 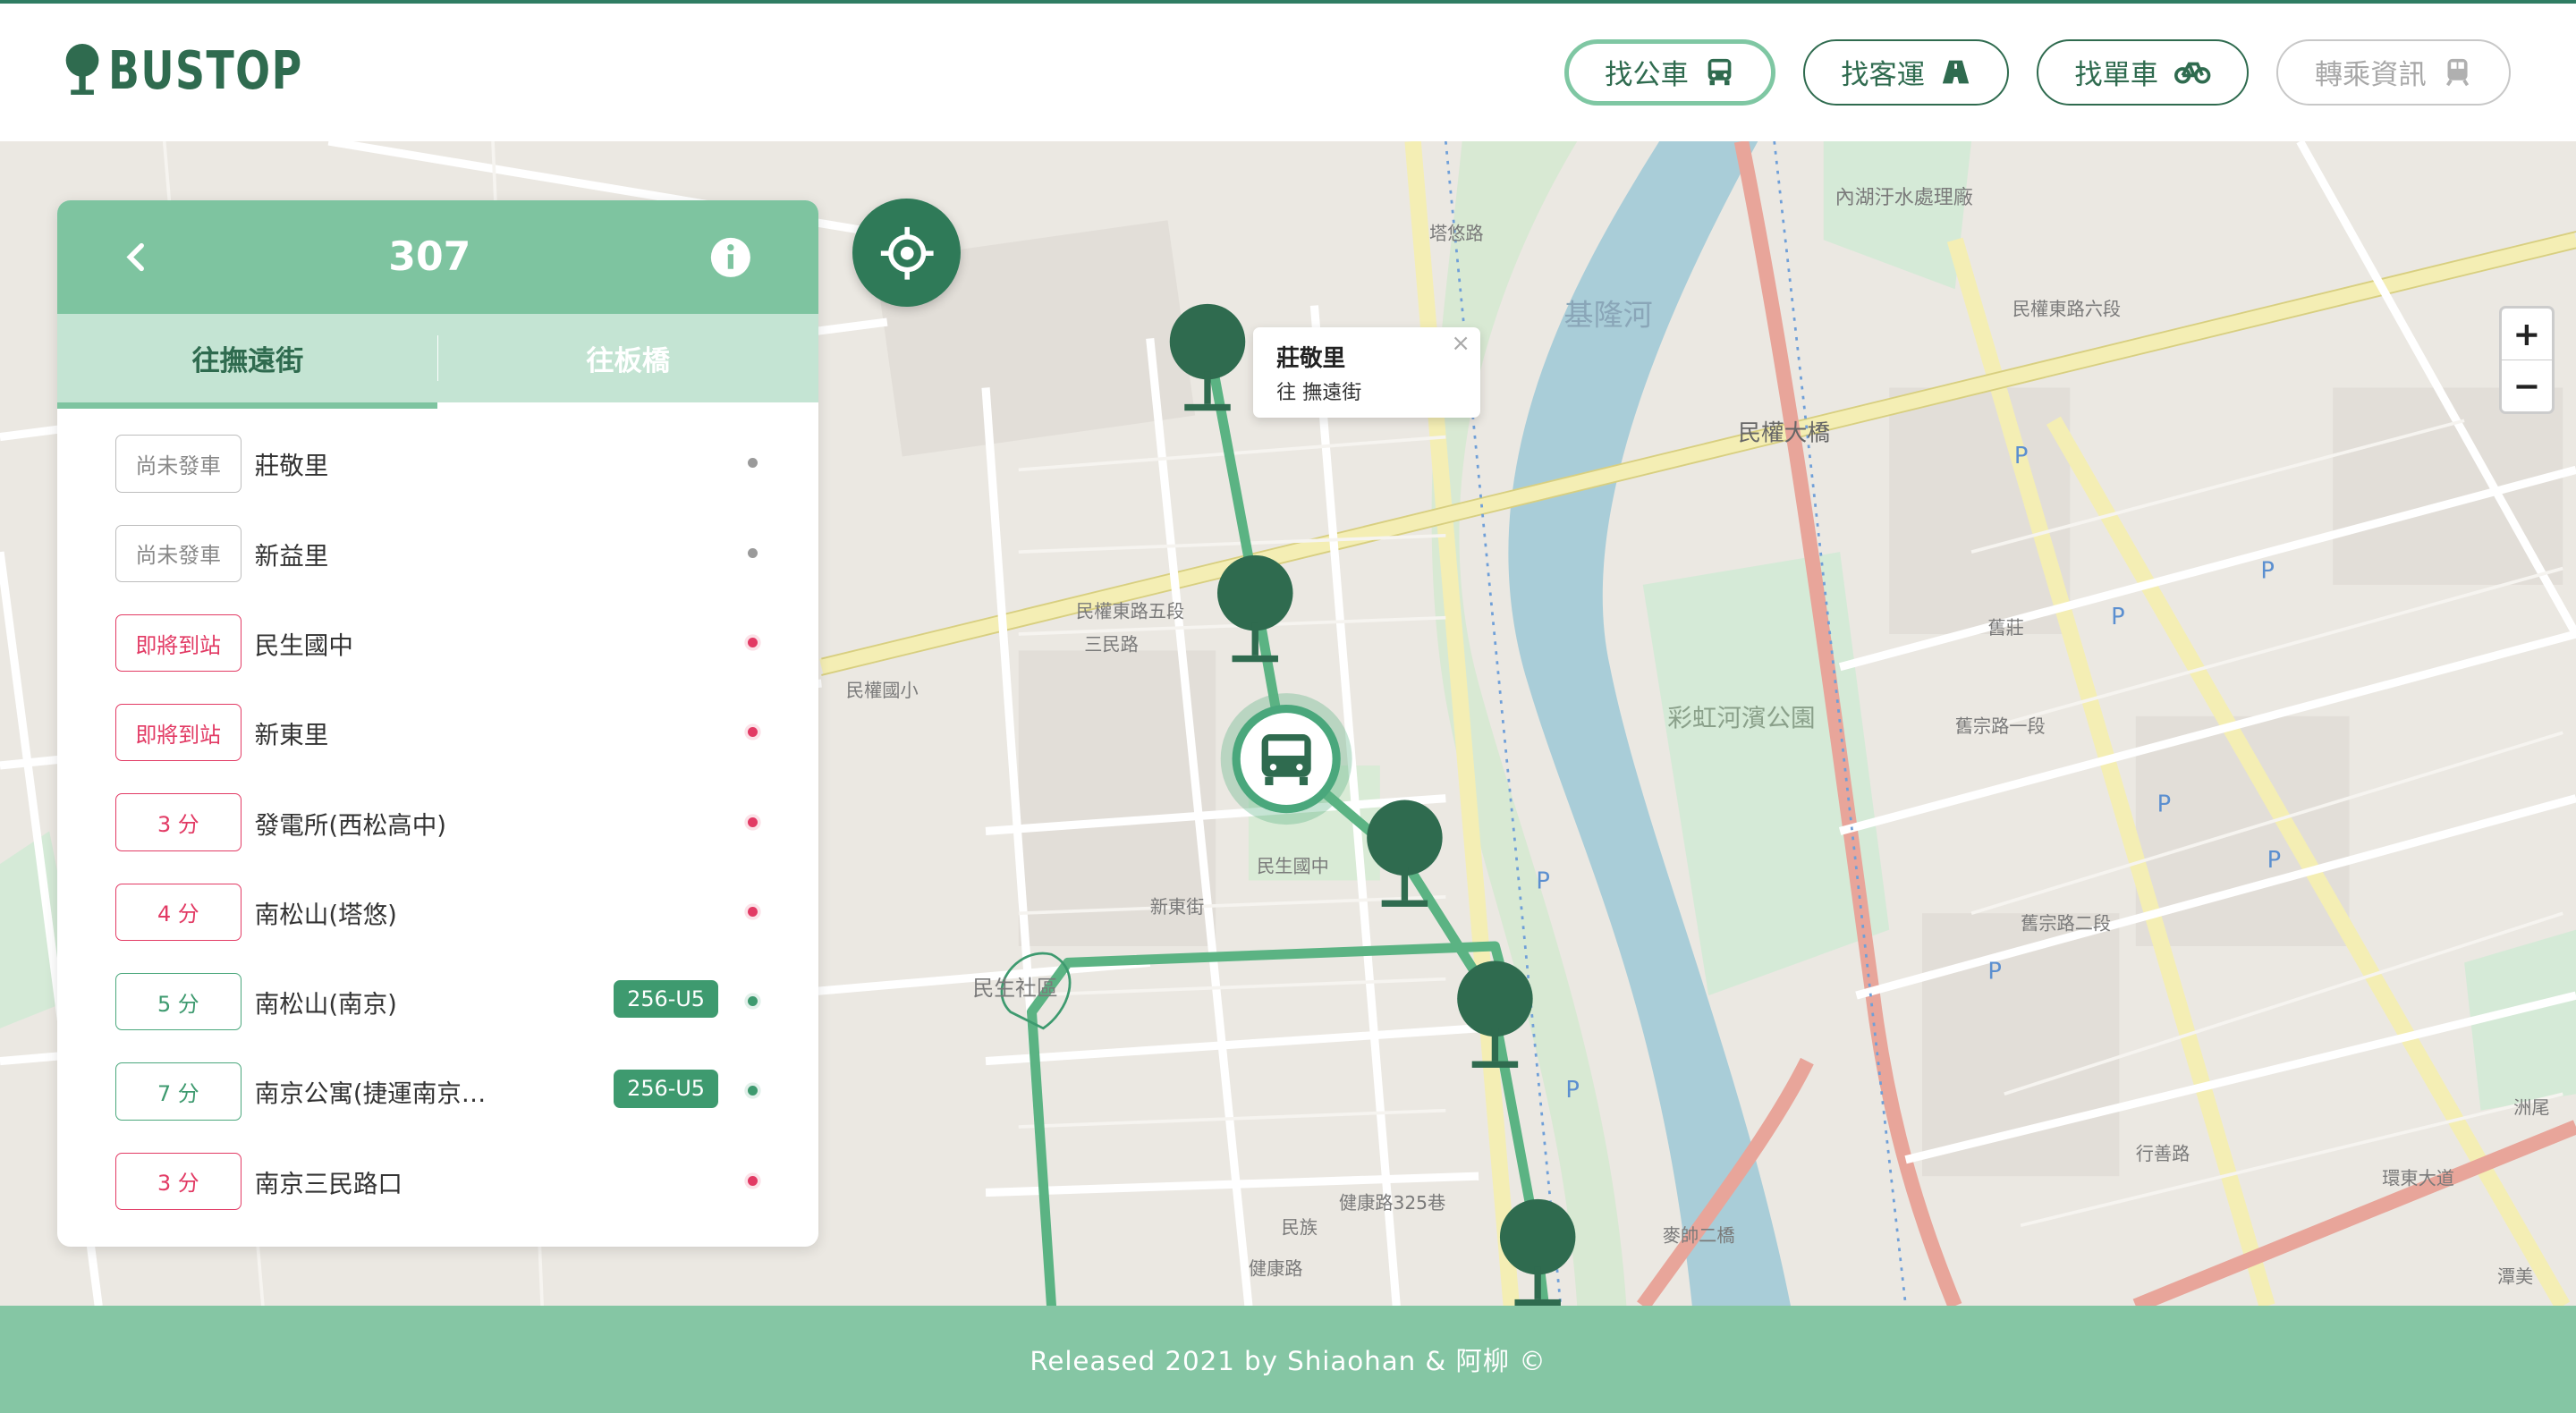 I want to click on zoom-out-button: −, so click(x=2527, y=385).